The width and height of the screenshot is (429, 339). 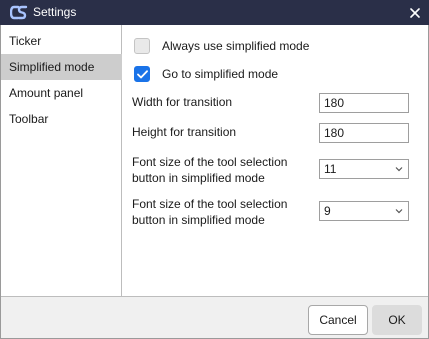 What do you see at coordinates (327, 211) in the screenshot?
I see `font-size-select-value: 9` at bounding box center [327, 211].